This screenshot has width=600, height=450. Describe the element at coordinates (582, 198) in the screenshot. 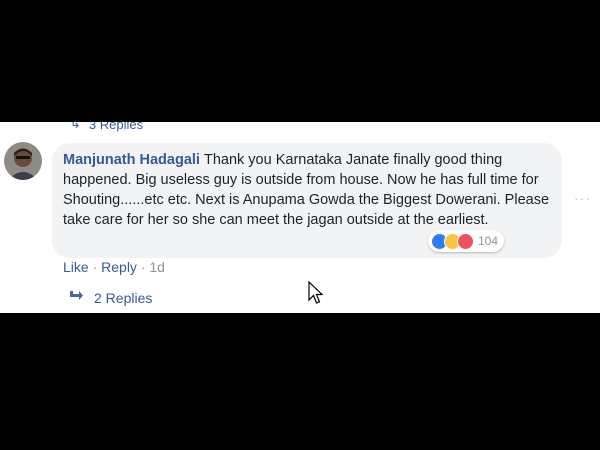

I see `more-options-icon: ···` at that location.